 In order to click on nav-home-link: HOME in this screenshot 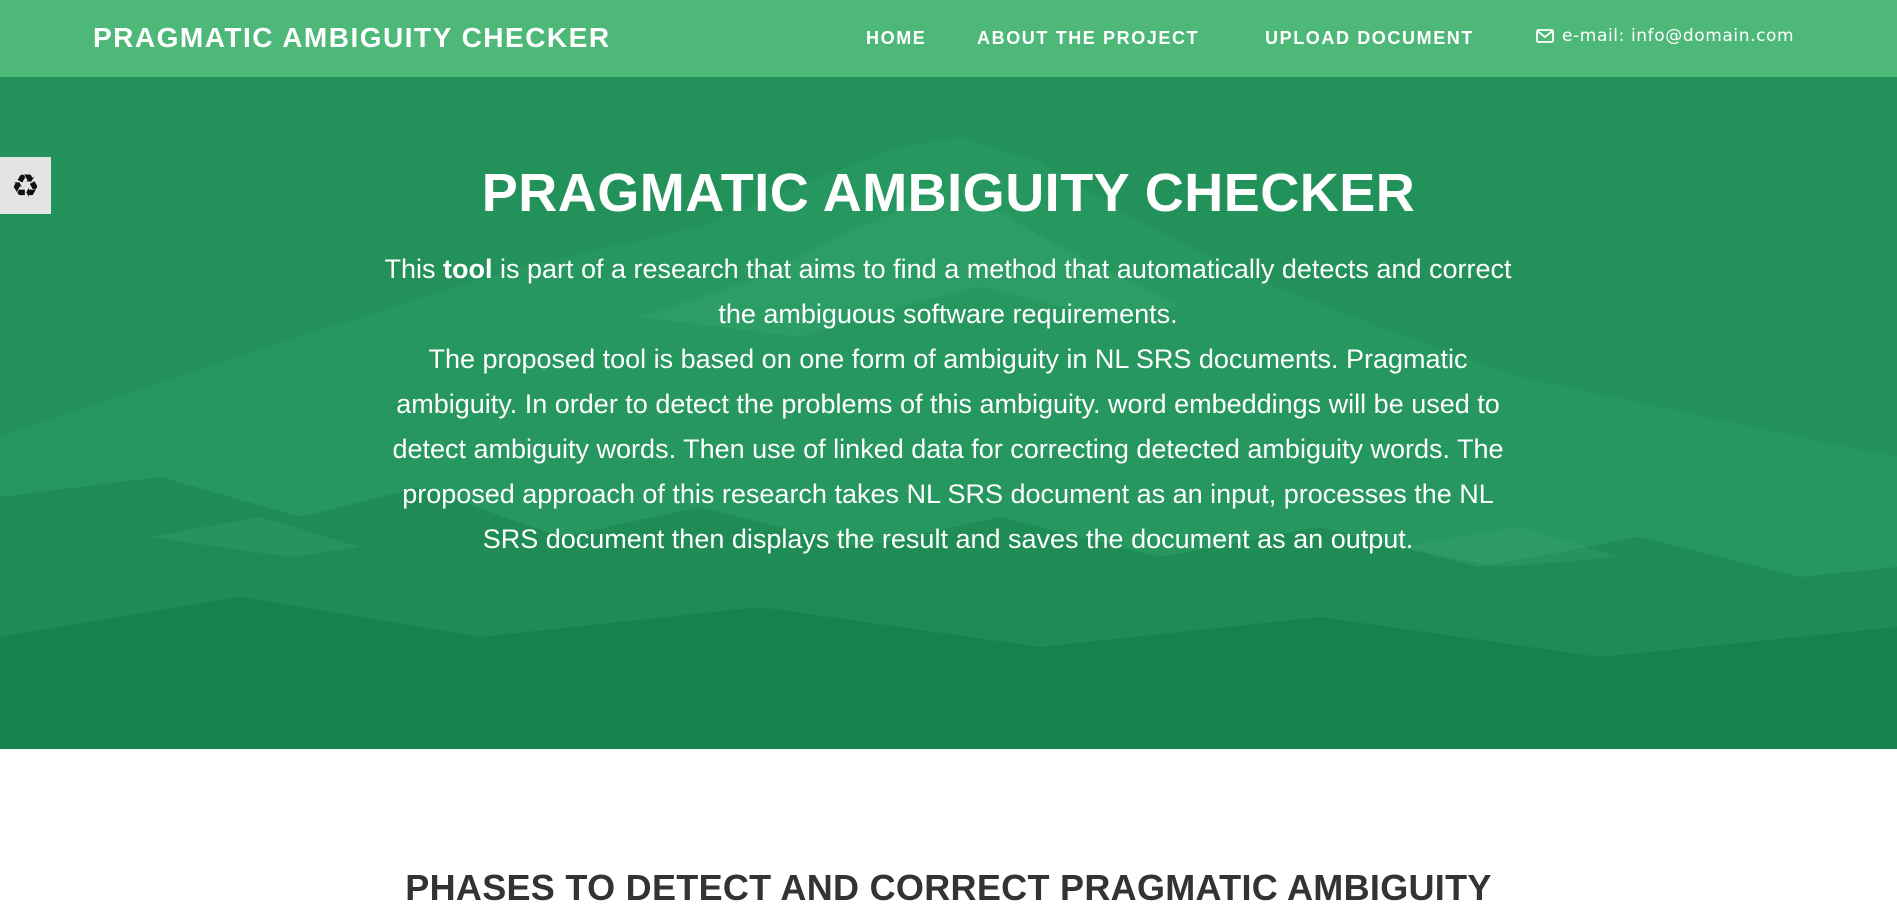, I will do `click(896, 38)`.